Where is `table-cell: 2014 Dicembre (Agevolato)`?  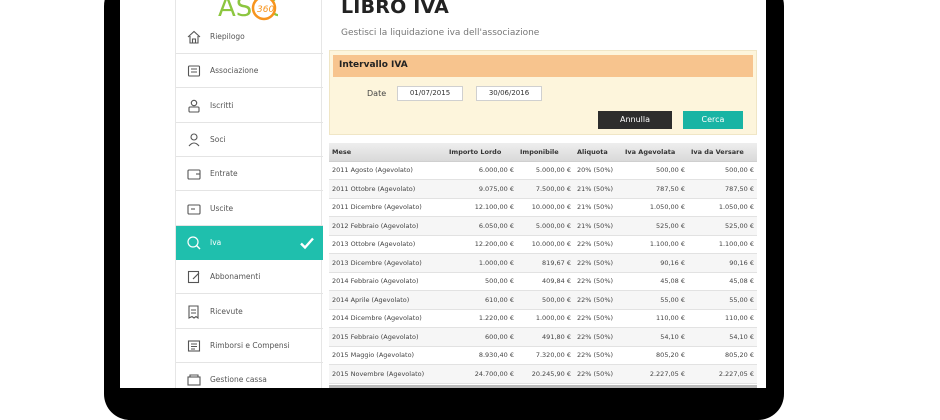 table-cell: 2014 Dicembre (Agevolato) is located at coordinates (387, 318).